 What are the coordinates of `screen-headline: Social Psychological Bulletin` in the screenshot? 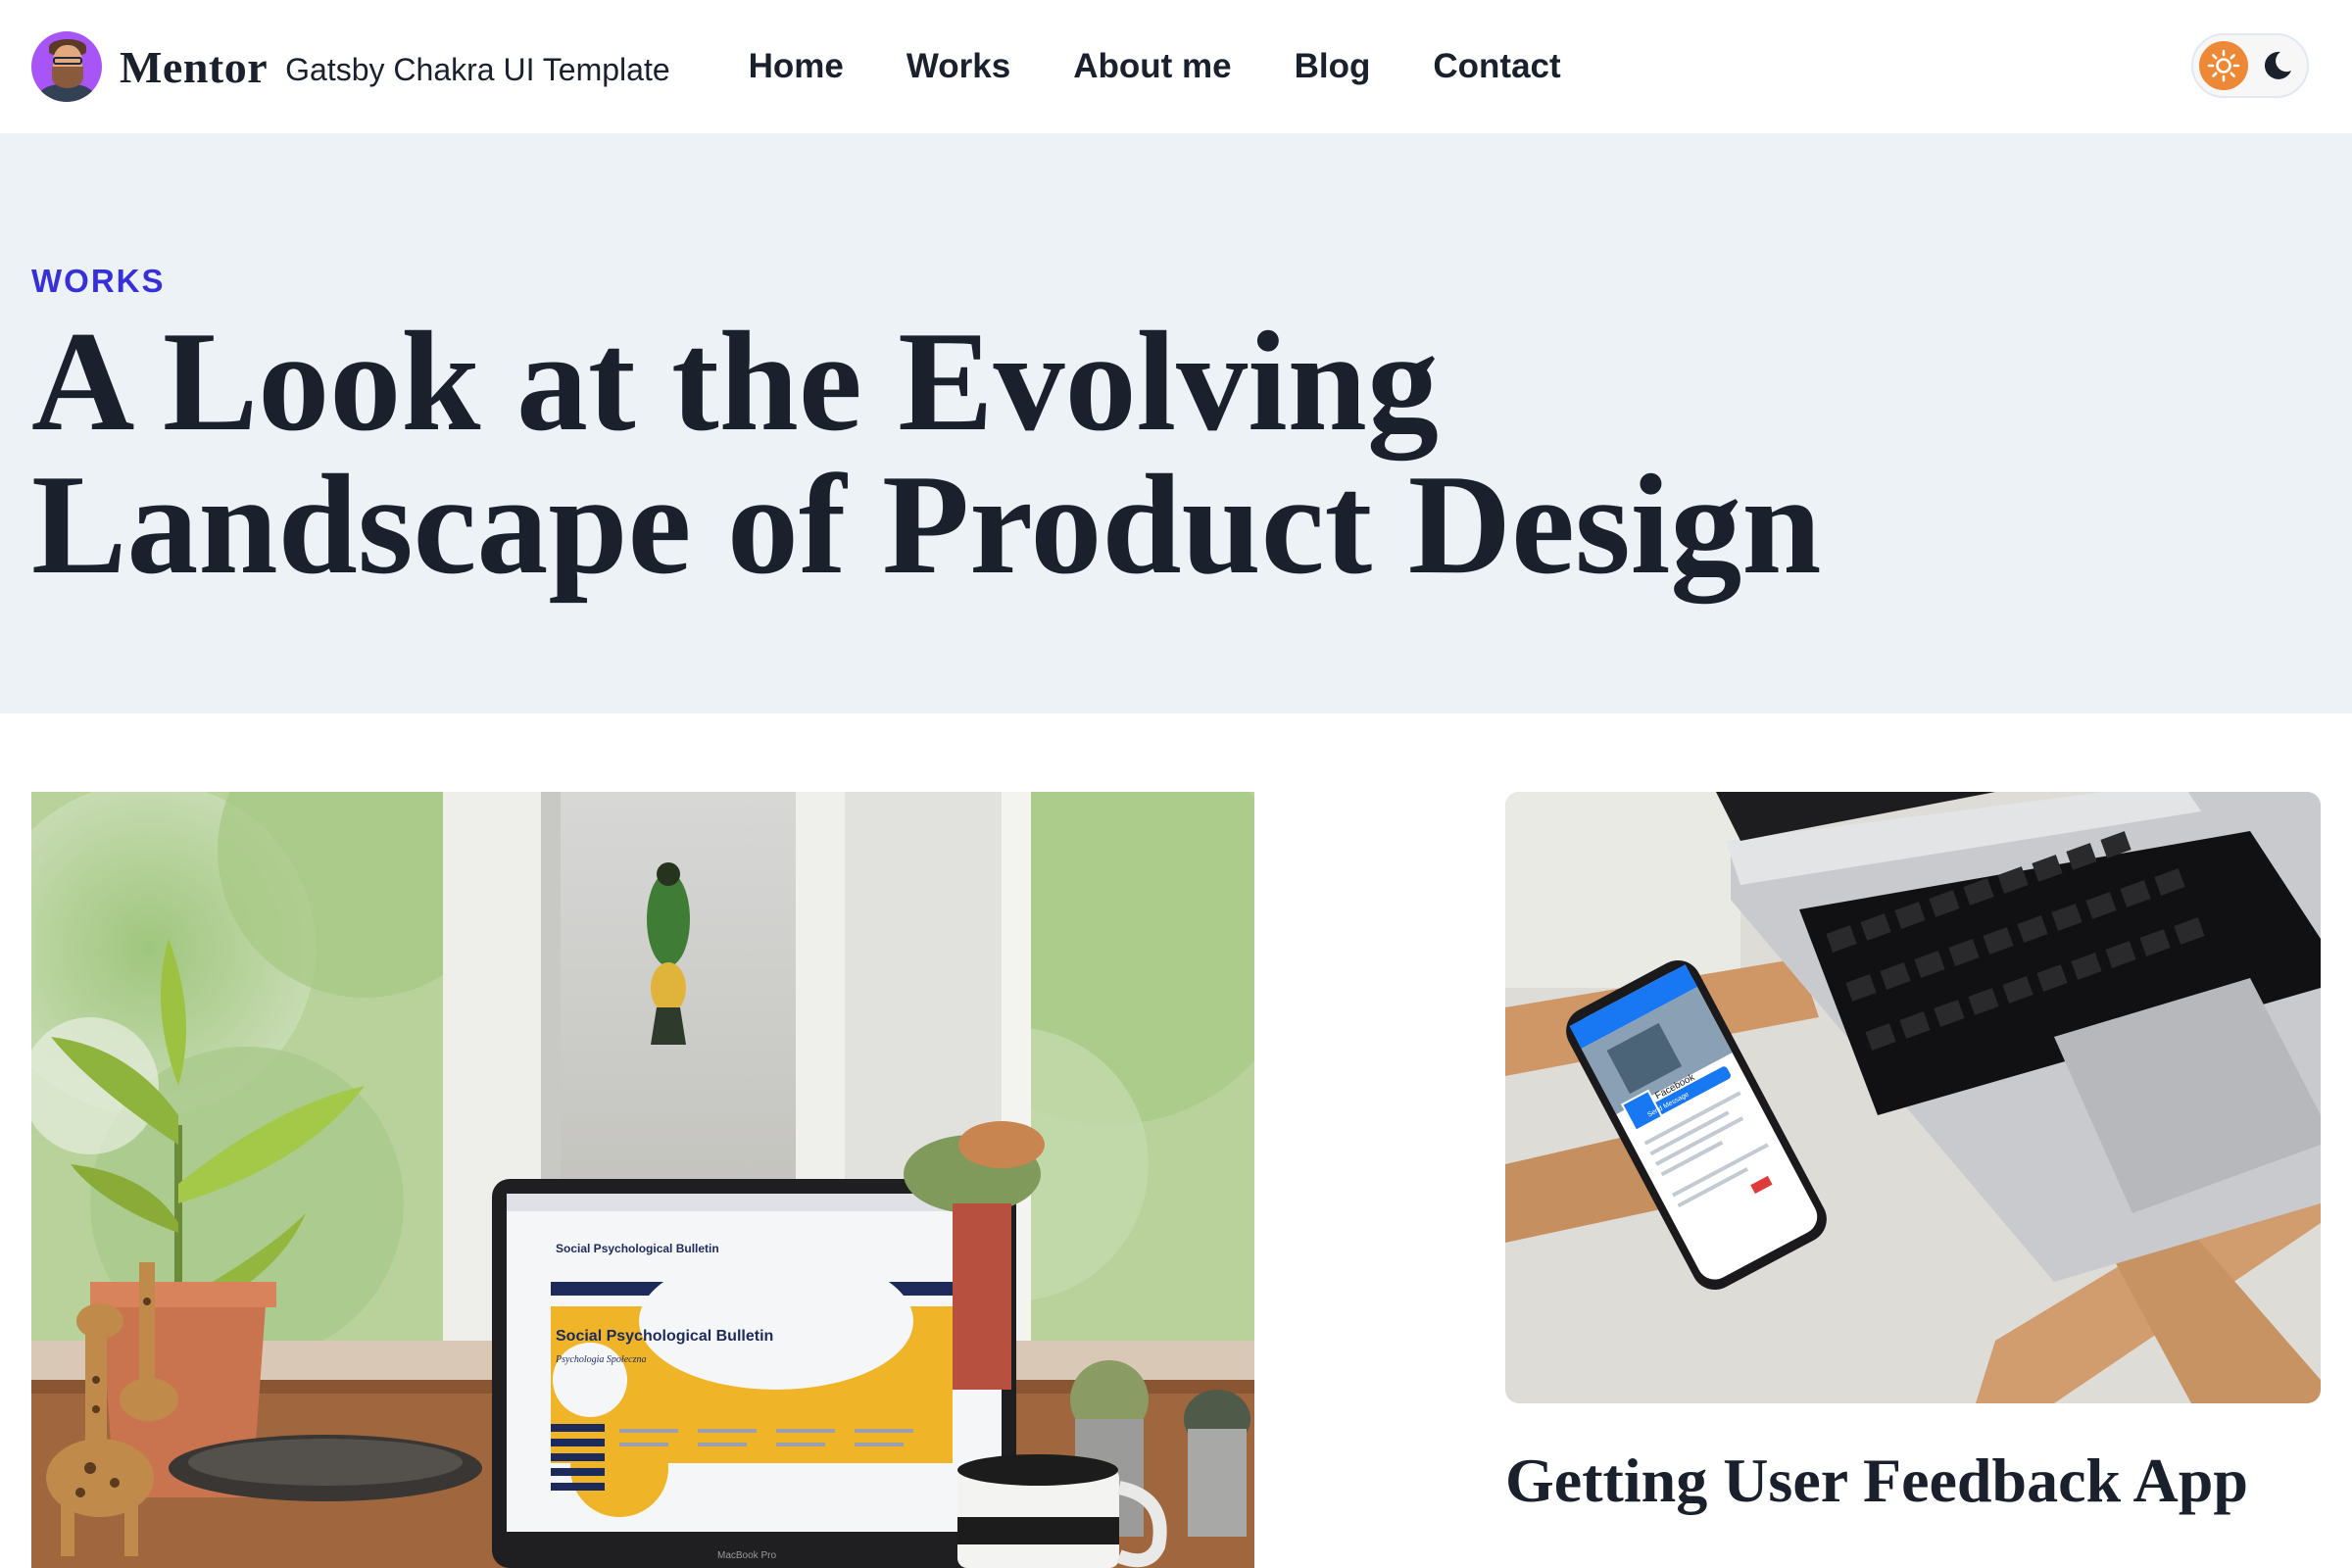 It's located at (637, 1248).